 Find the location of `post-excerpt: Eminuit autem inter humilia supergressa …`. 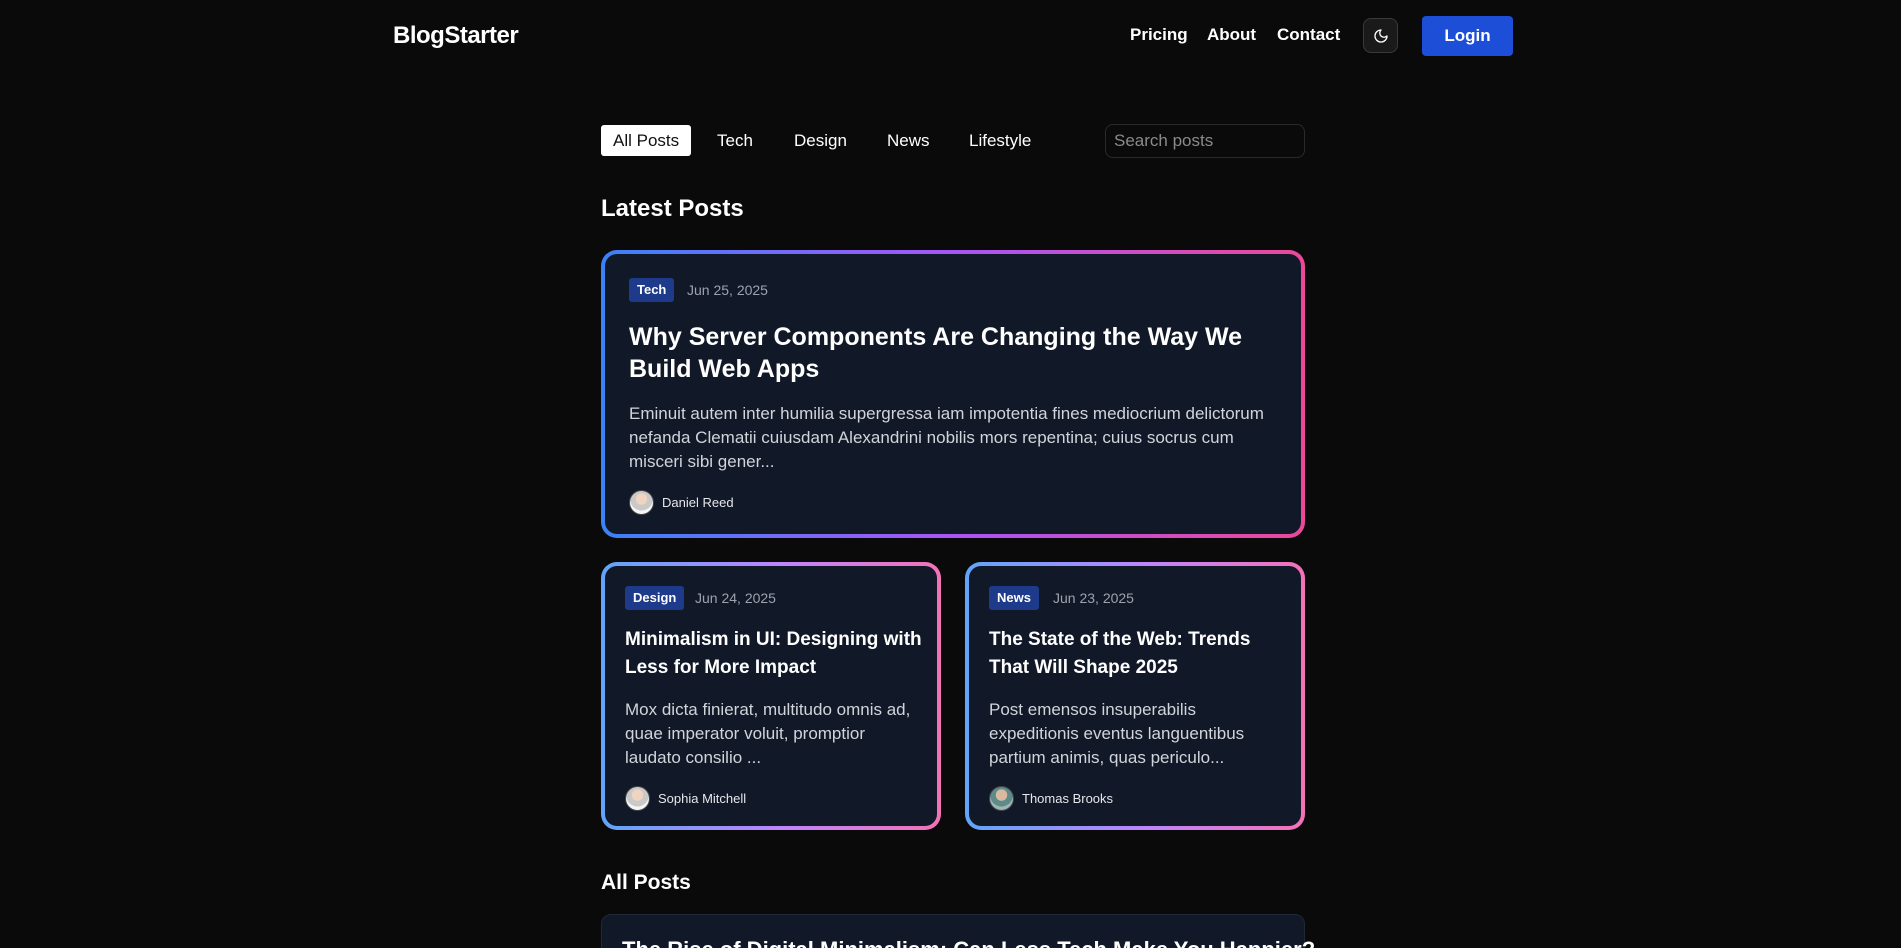

post-excerpt: Eminuit autem inter humilia supergressa … is located at coordinates (946, 437).